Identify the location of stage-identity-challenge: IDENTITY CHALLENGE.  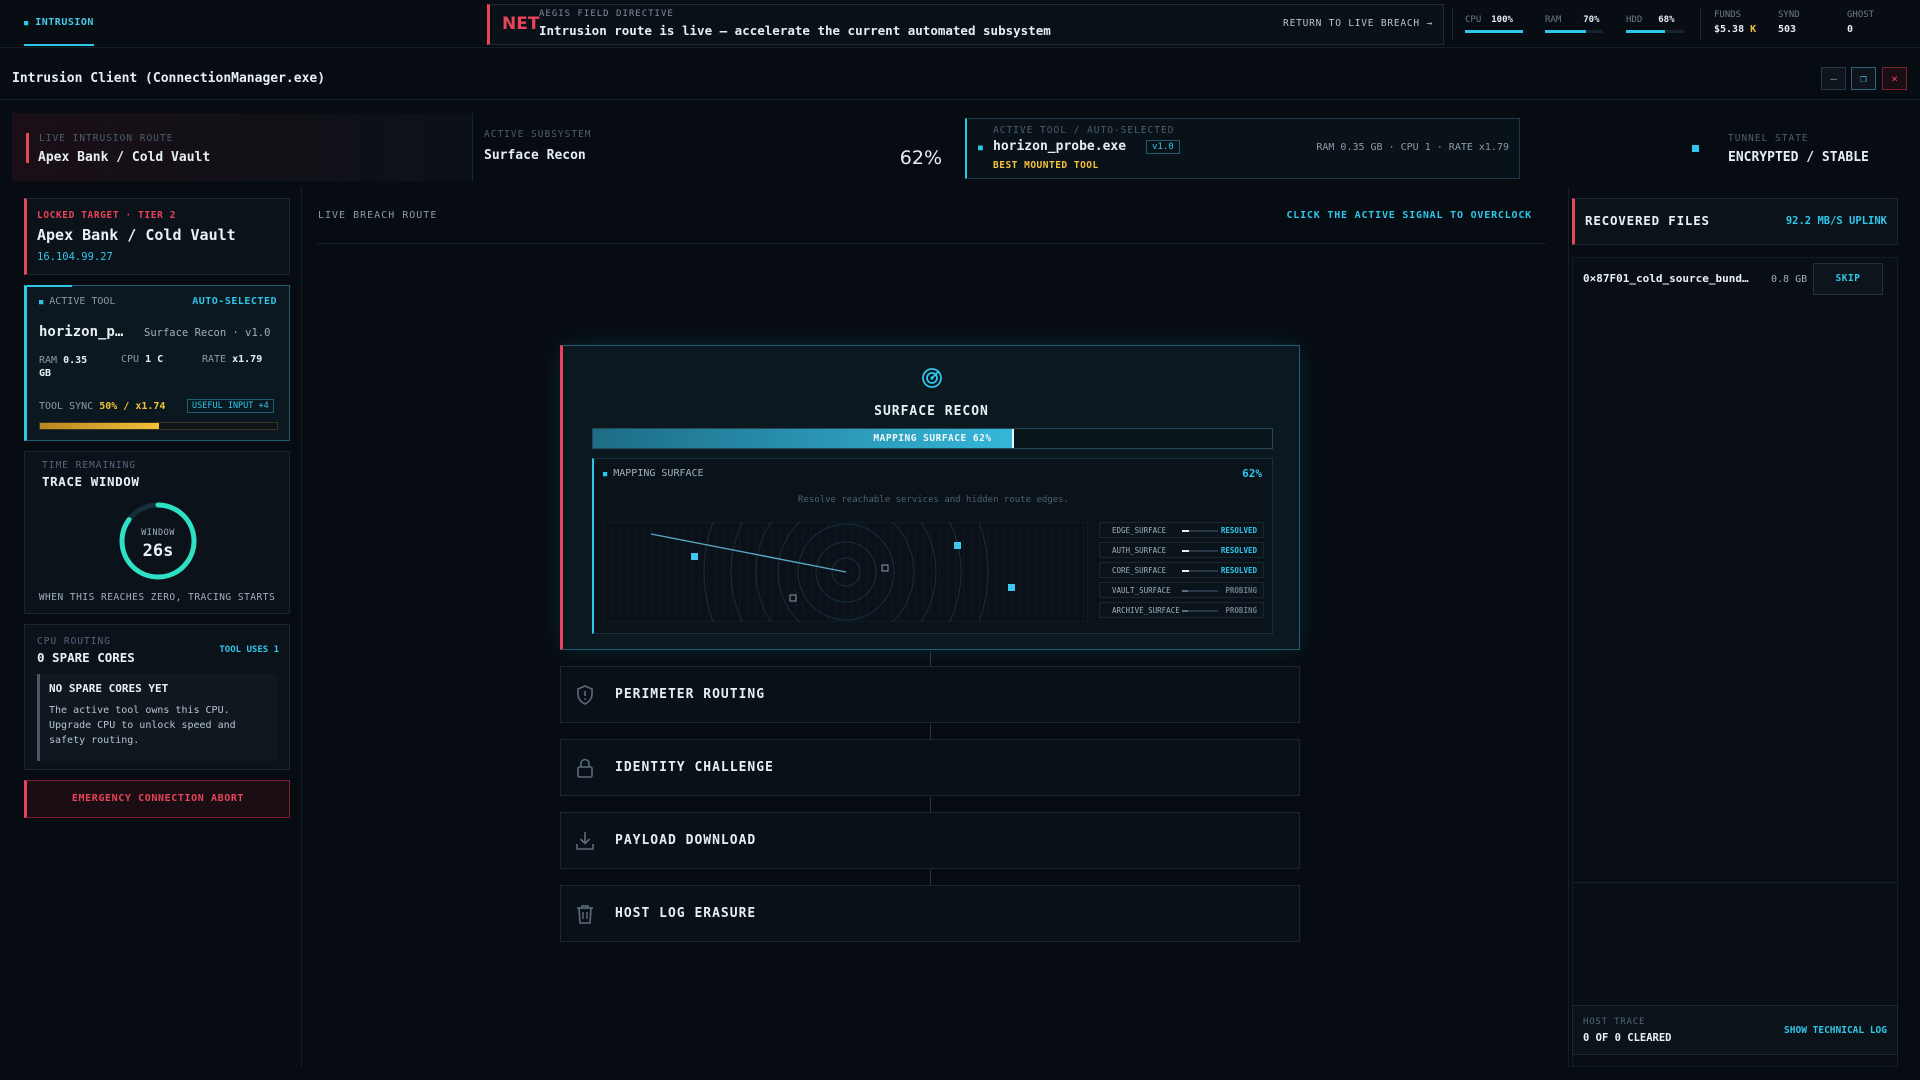
(930, 767).